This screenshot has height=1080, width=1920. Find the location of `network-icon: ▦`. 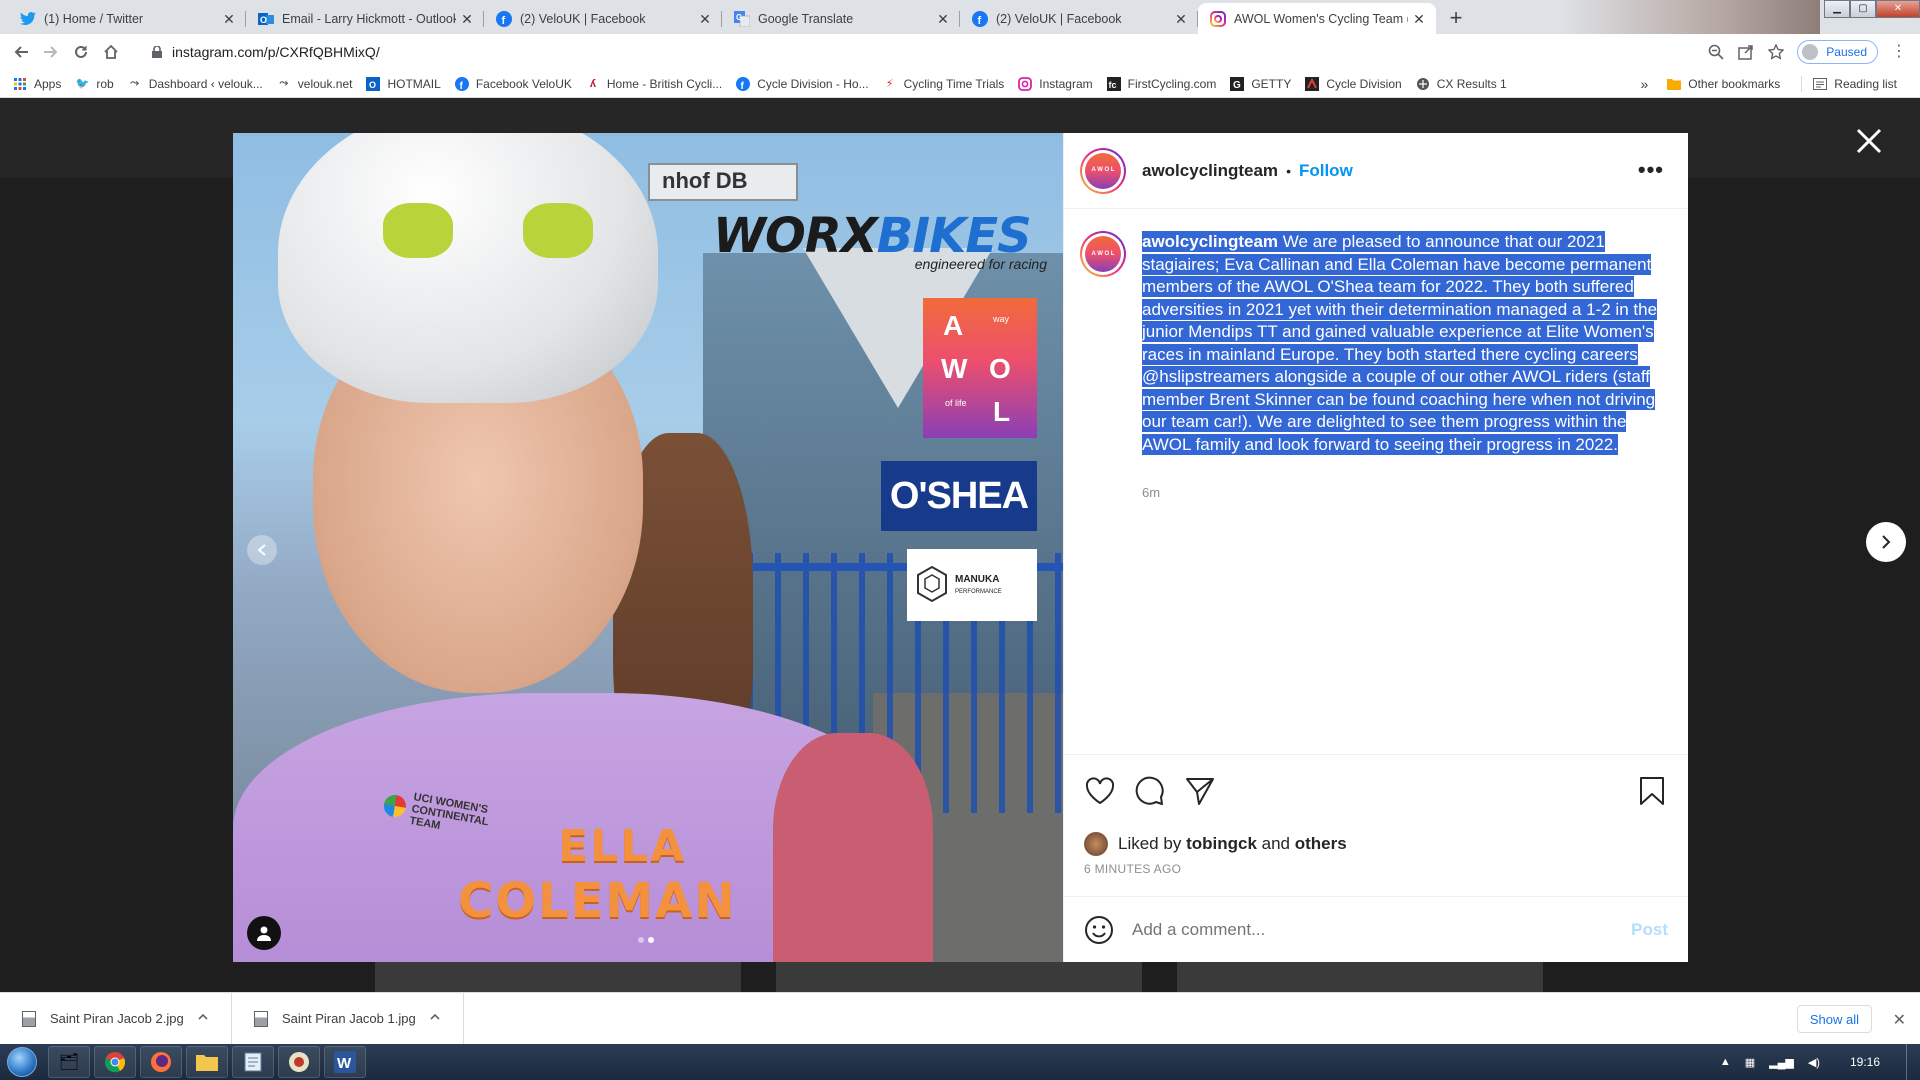

network-icon: ▦ is located at coordinates (1750, 1062).